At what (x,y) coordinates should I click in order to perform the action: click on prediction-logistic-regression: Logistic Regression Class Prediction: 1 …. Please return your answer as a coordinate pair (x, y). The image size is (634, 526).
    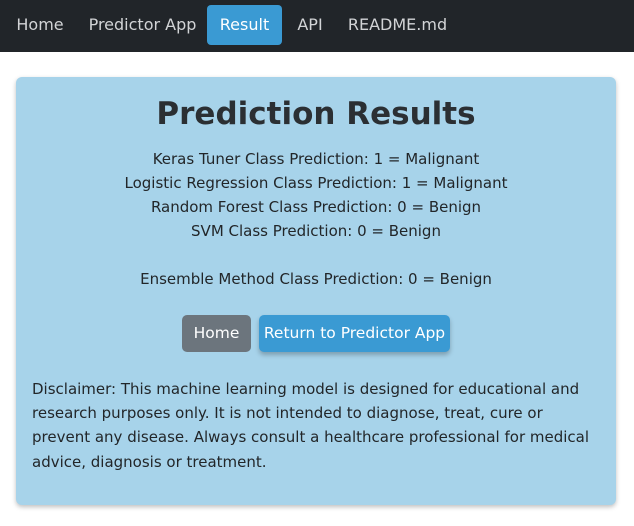
    Looking at the image, I should click on (316, 183).